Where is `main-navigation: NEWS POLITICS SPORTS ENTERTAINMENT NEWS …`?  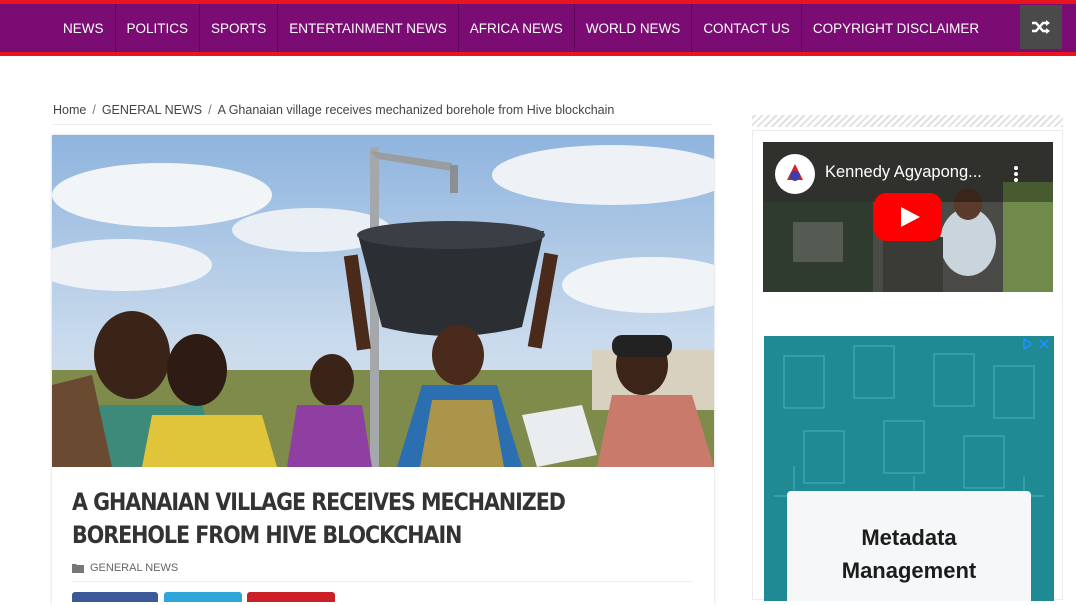 main-navigation: NEWS POLITICS SPORTS ENTERTAINMENT NEWS … is located at coordinates (538, 28).